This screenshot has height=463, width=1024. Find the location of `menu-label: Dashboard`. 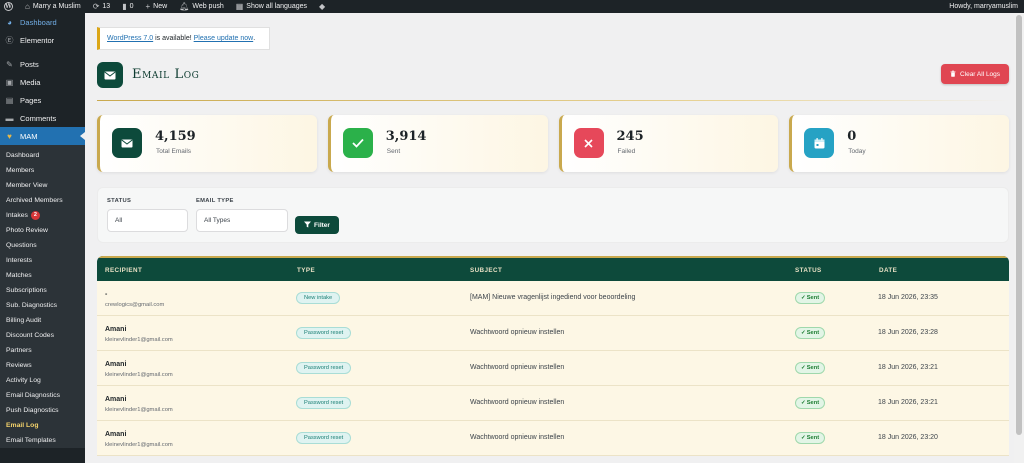

menu-label: Dashboard is located at coordinates (38, 22).